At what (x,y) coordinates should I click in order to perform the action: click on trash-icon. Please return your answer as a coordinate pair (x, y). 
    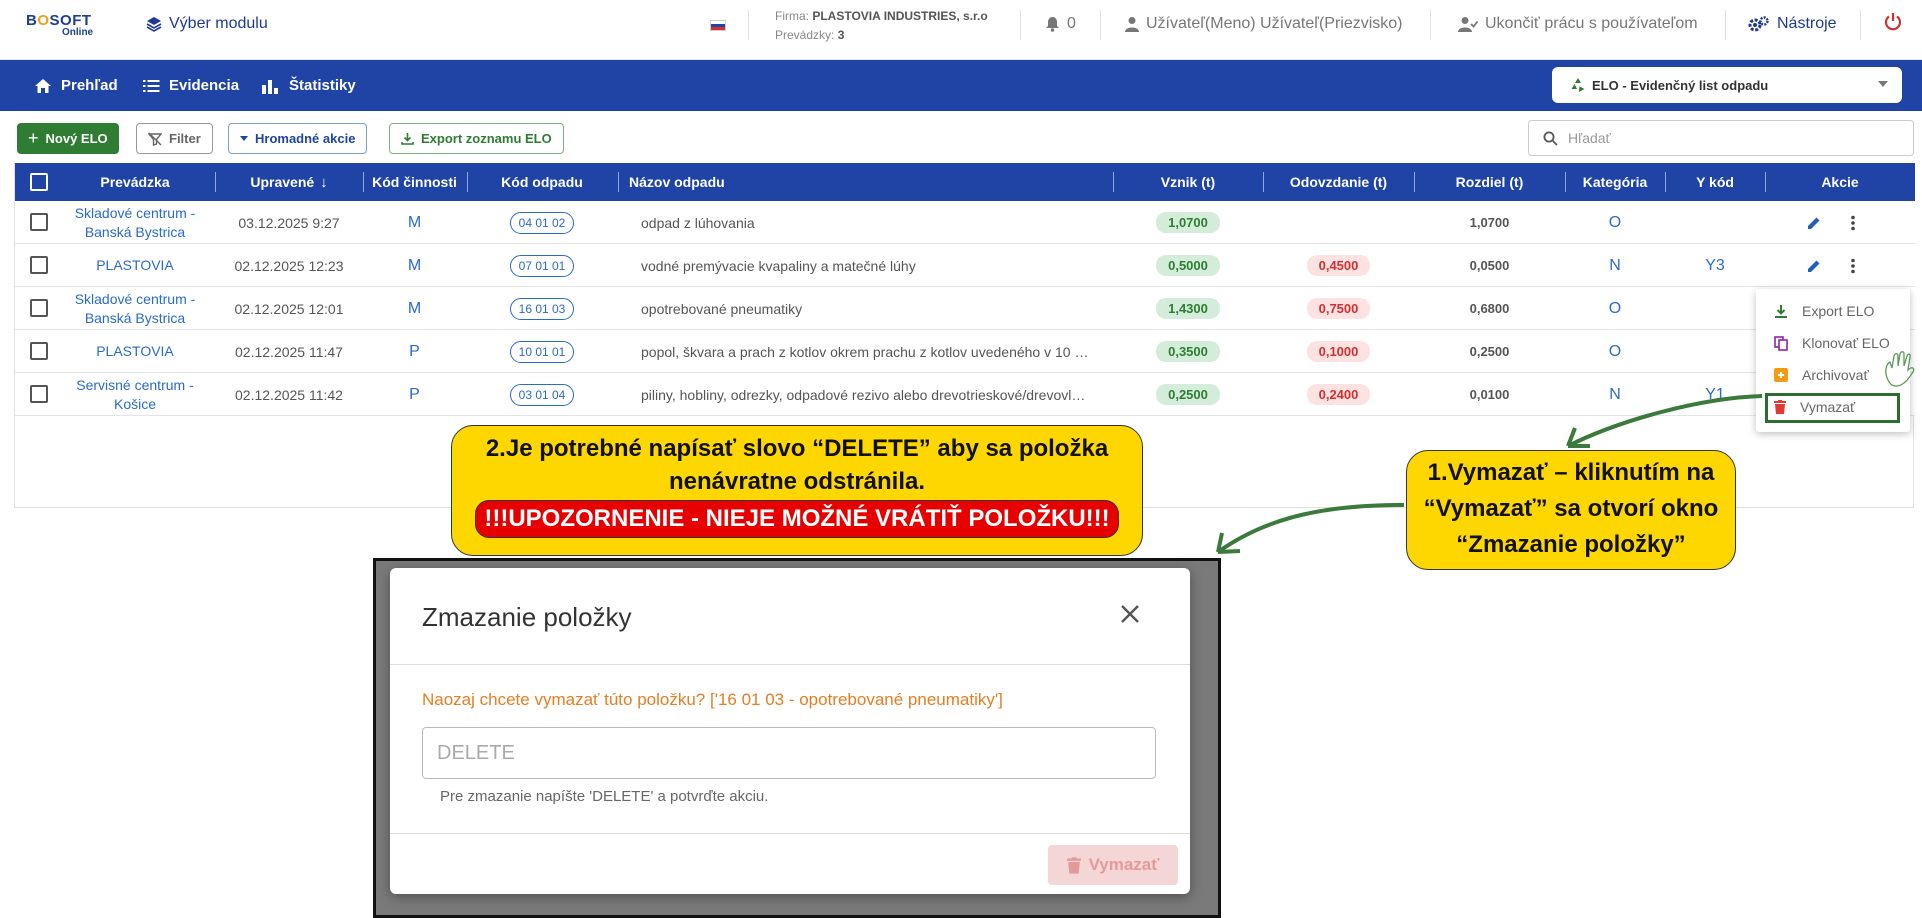
    Looking at the image, I should click on (1073, 865).